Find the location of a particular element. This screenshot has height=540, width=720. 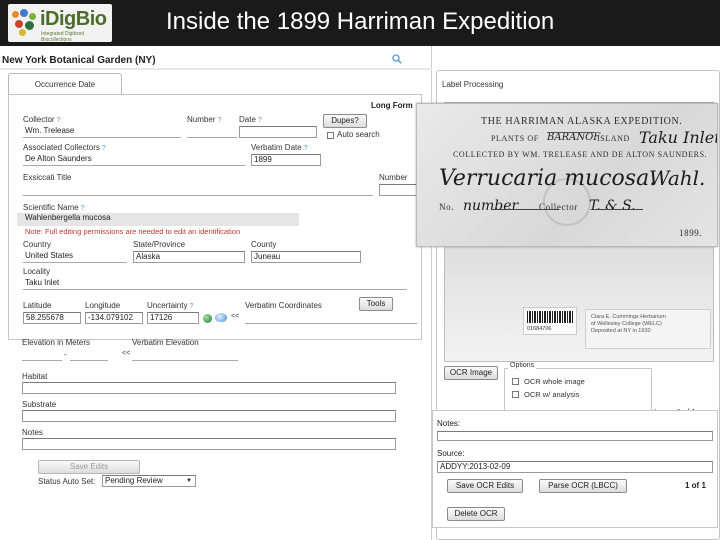

delete-ocr-button: Delete OCR is located at coordinates (476, 514).